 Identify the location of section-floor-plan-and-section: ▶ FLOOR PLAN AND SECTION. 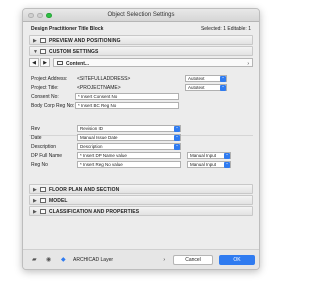
(141, 189).